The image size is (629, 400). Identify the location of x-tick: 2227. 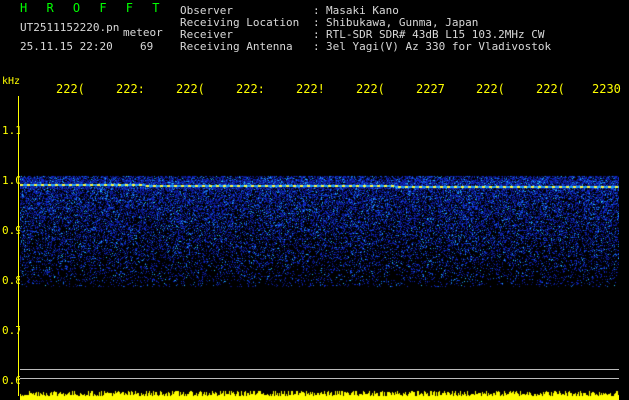
(430, 89).